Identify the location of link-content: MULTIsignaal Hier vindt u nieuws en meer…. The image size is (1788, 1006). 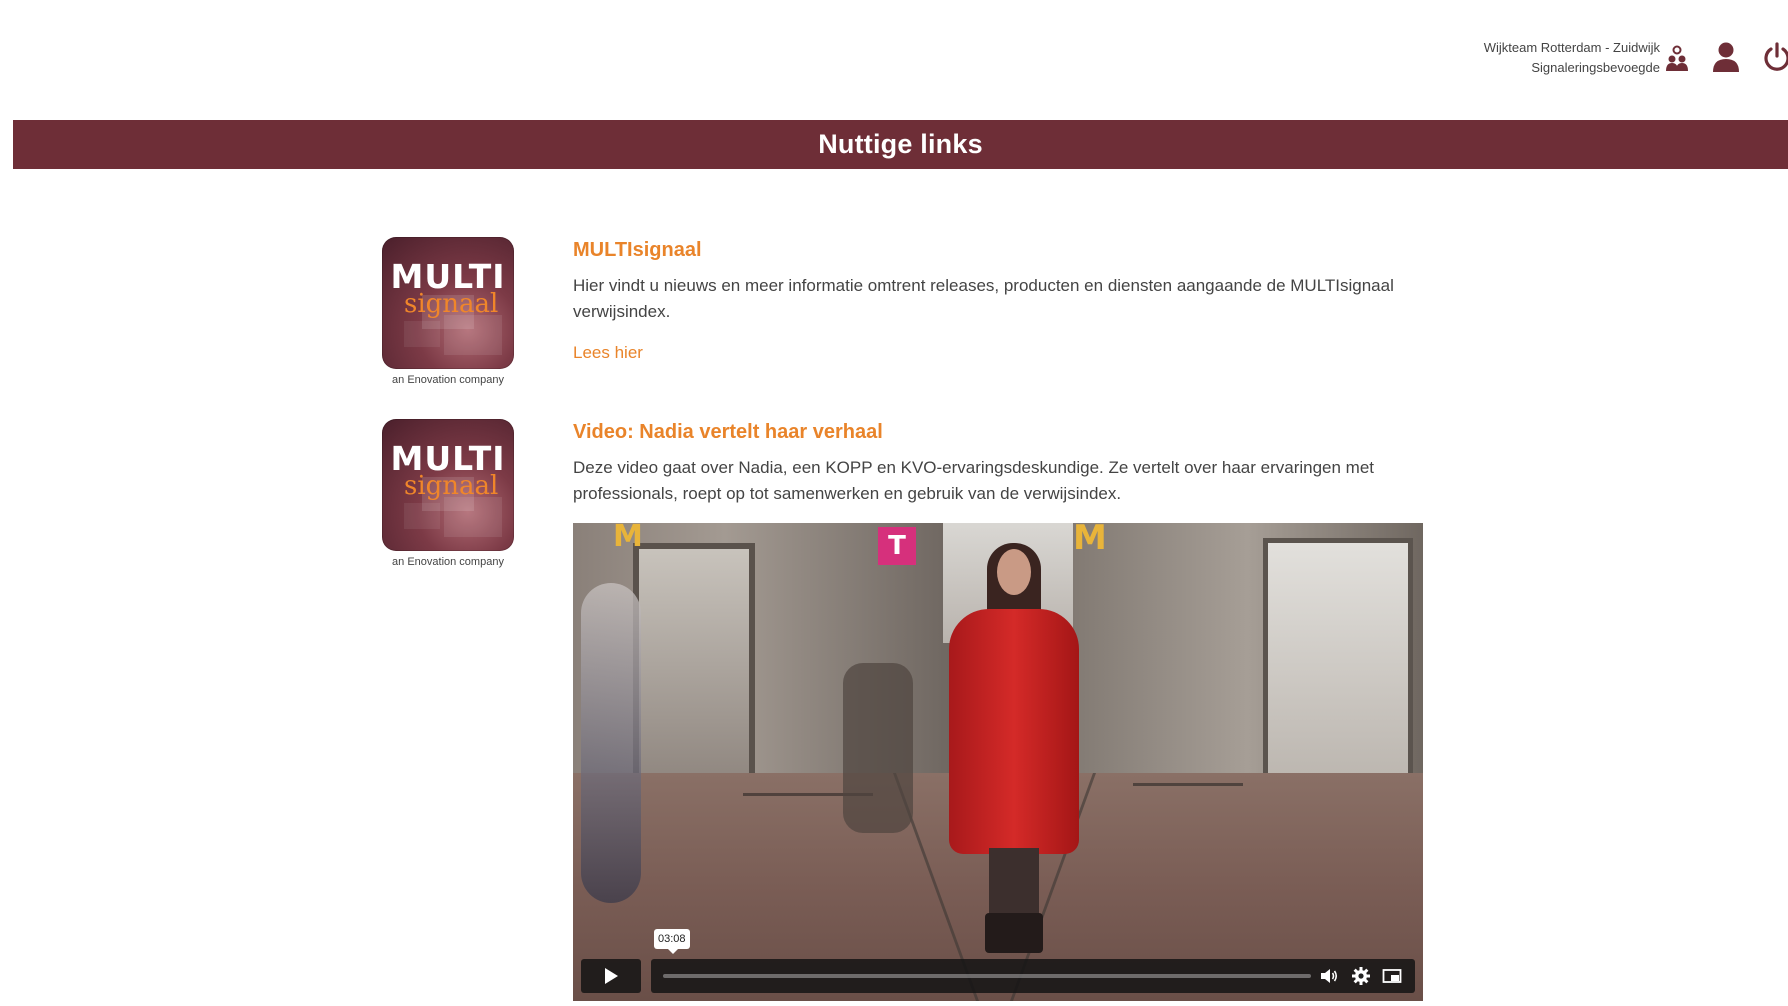
(1003, 300).